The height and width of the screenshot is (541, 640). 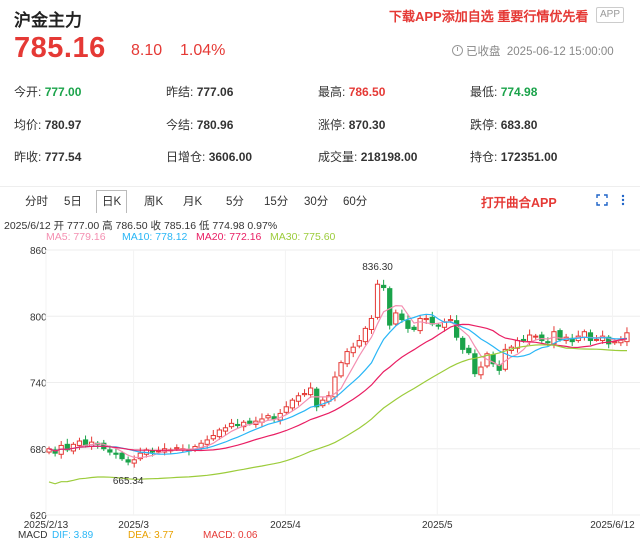 I want to click on tab-5min: 5分, so click(x=235, y=201).